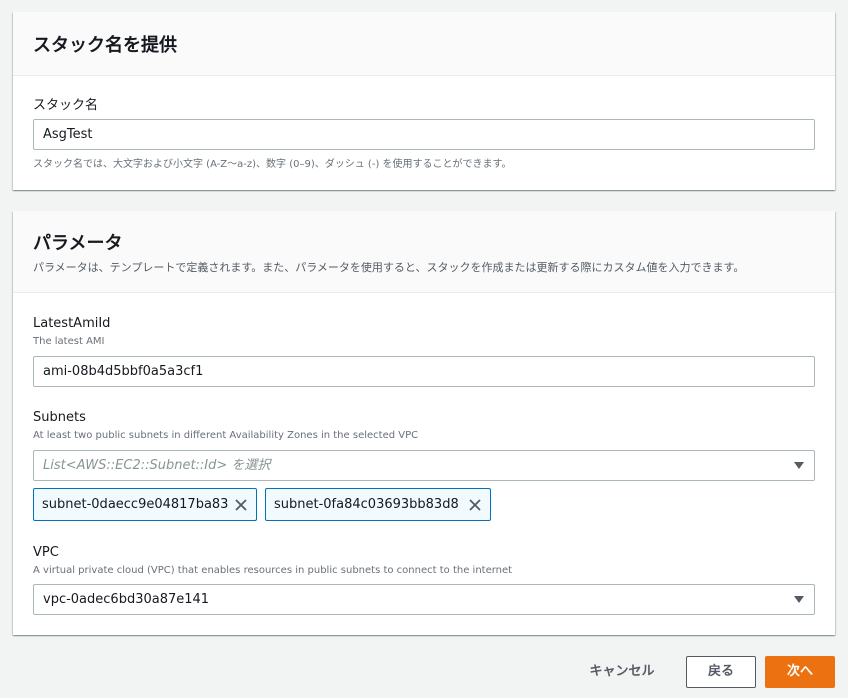  I want to click on subnet-token: subnet-0fa84c03693bb83d8, so click(378, 504).